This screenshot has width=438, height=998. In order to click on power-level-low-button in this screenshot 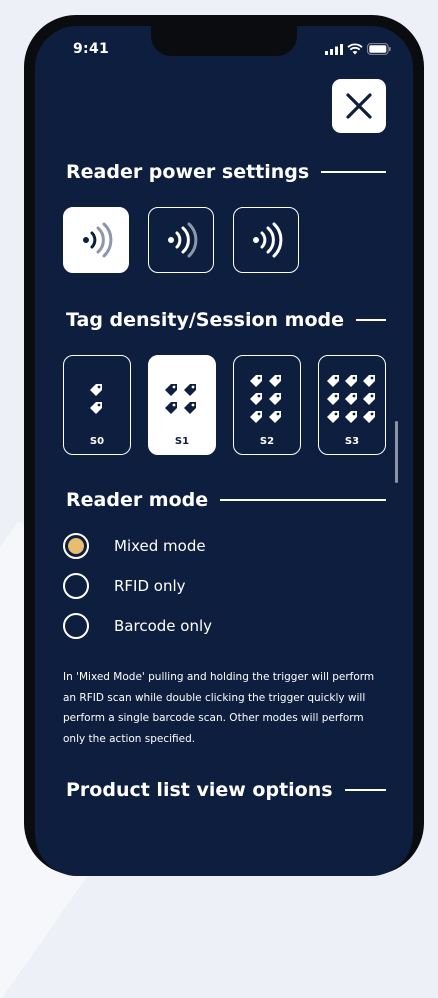, I will do `click(96, 240)`.